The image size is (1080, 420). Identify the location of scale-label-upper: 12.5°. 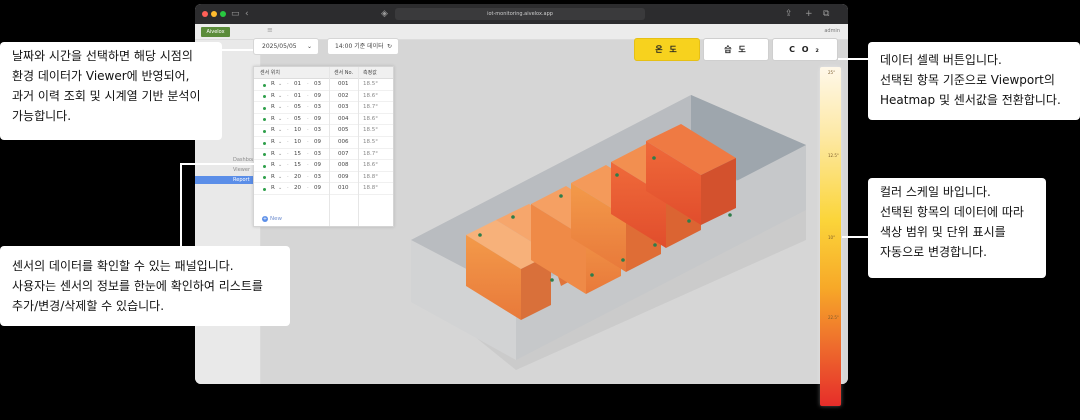
(833, 155).